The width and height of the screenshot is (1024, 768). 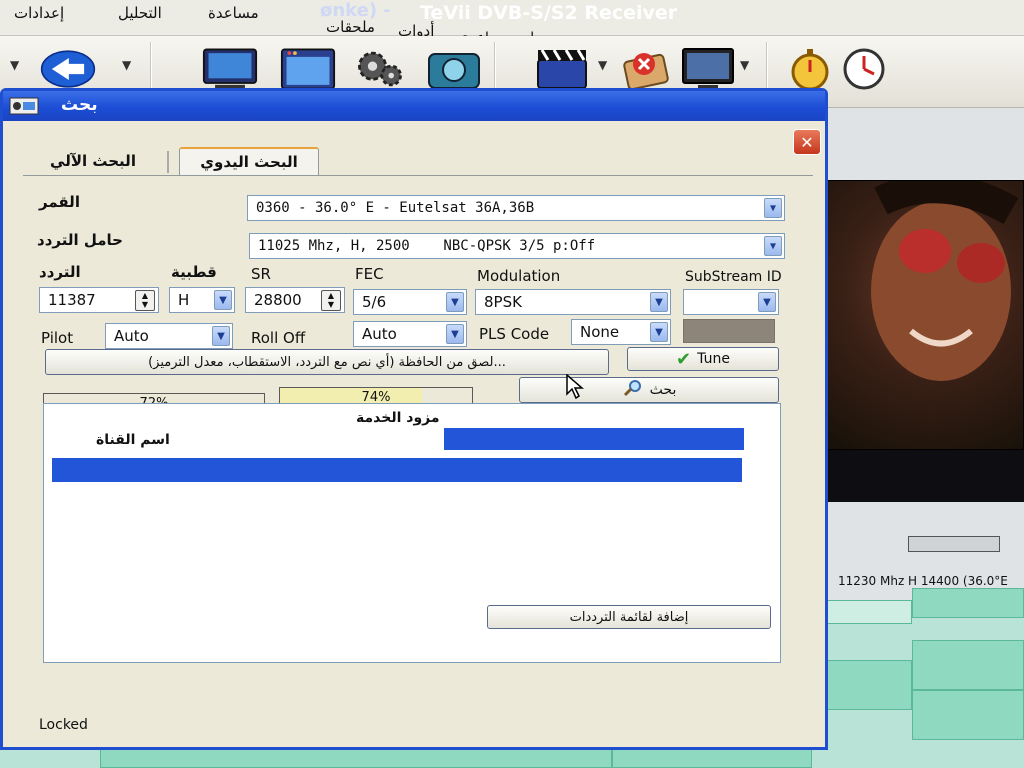 What do you see at coordinates (514, 334) in the screenshot?
I see `pls-code-label: PLS Code` at bounding box center [514, 334].